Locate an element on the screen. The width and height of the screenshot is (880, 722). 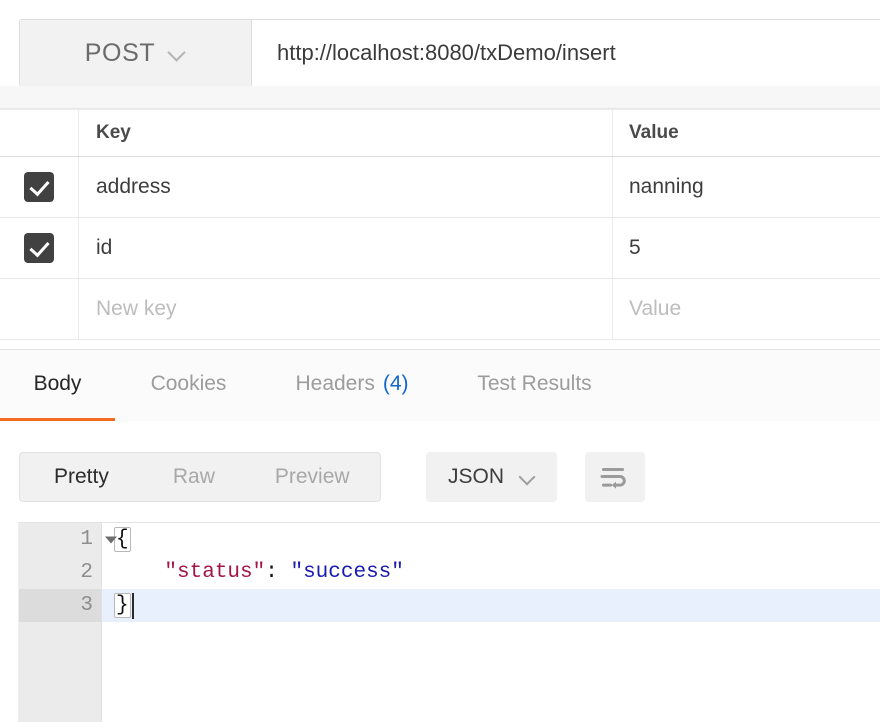
json-string-token: "success" is located at coordinates (347, 572).